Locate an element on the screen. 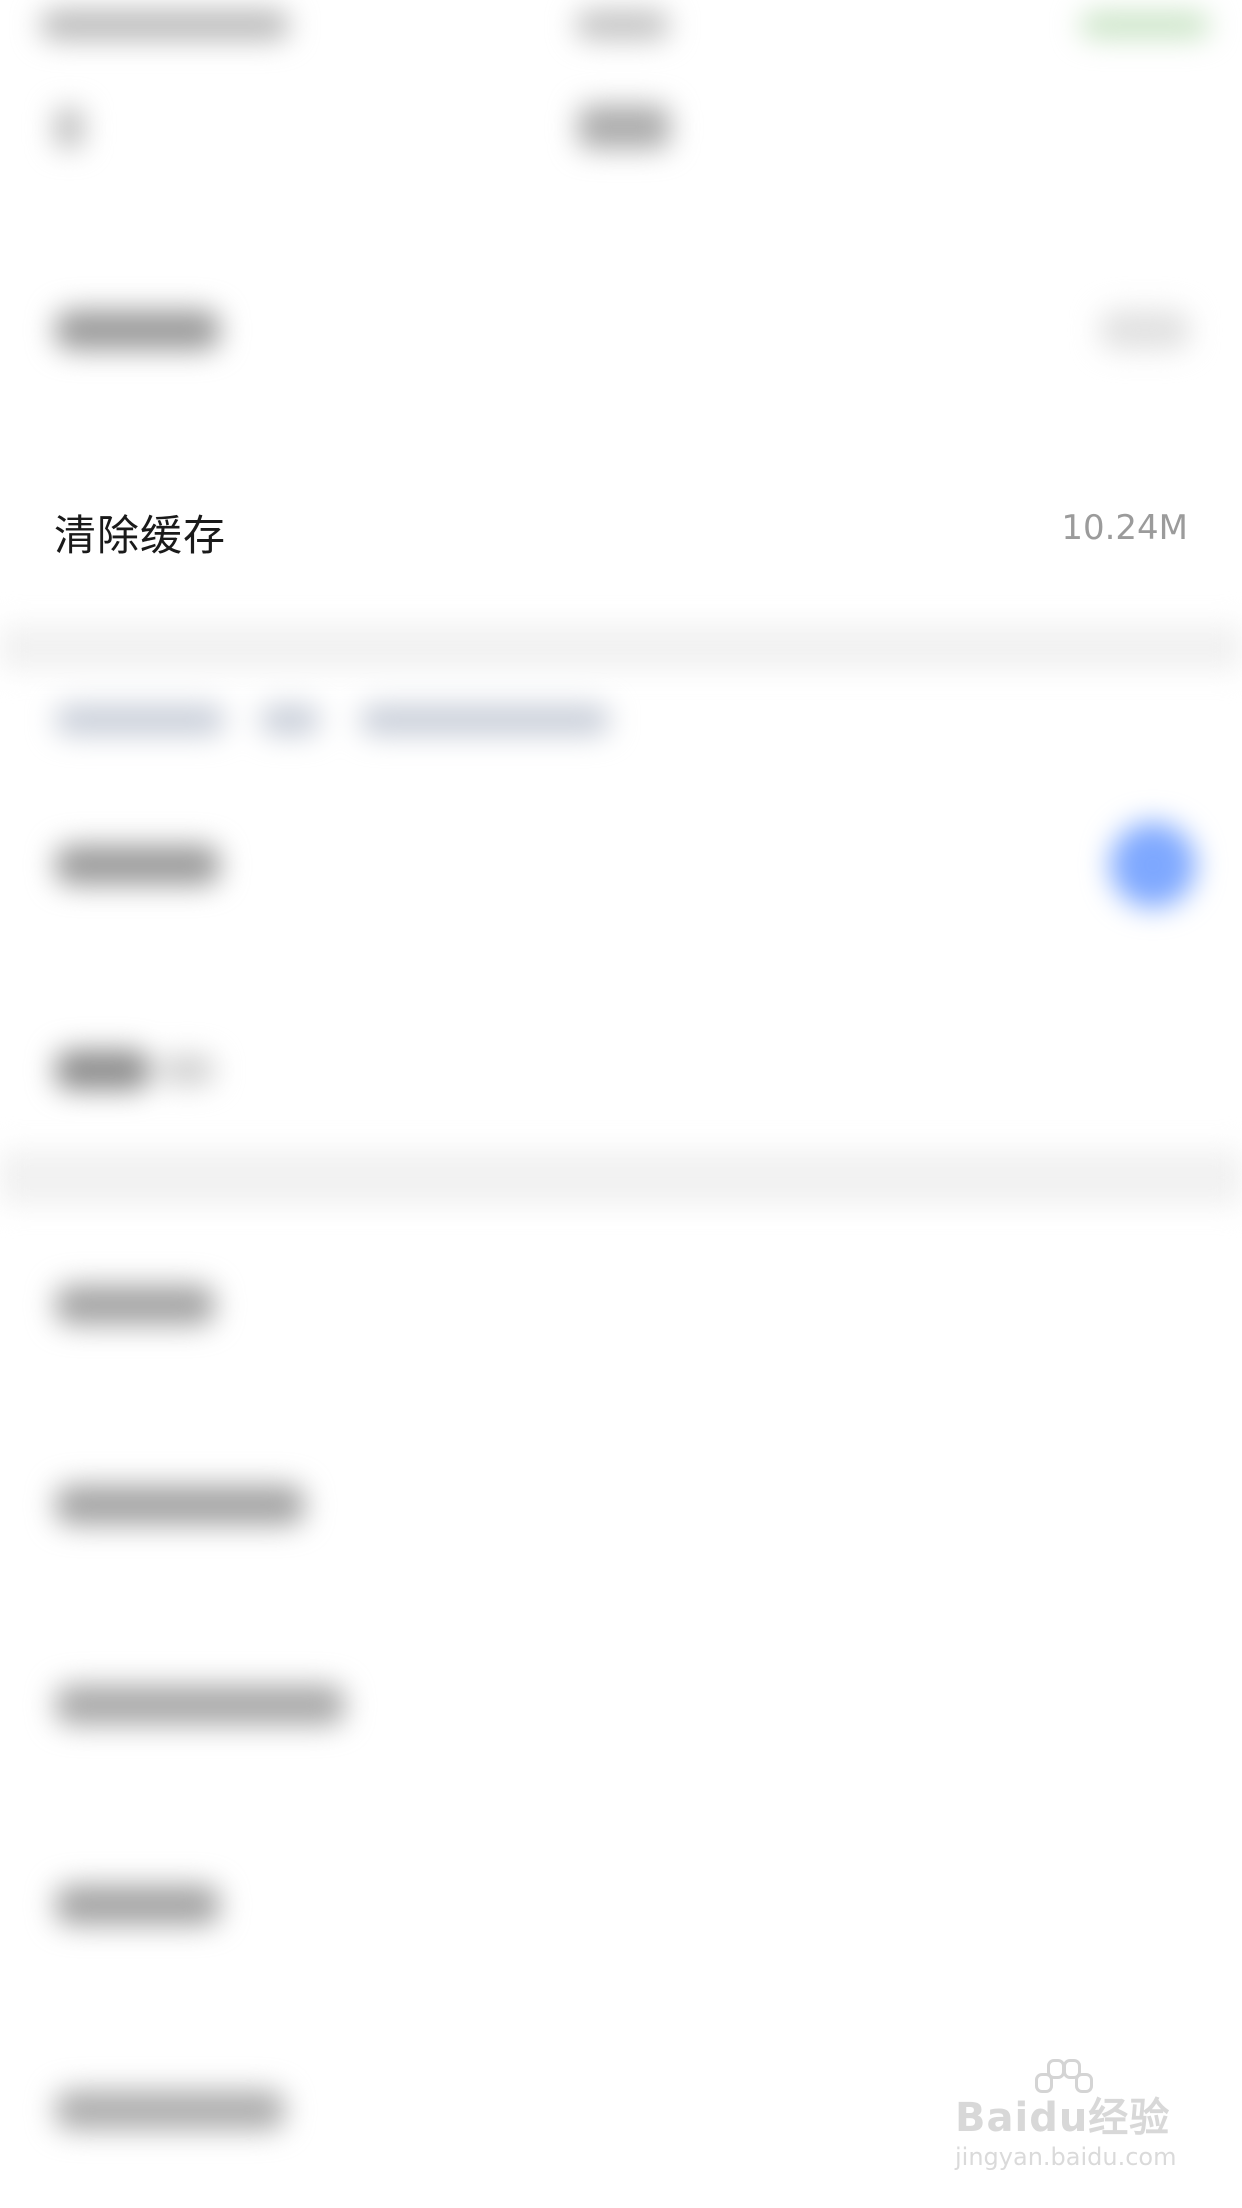 The width and height of the screenshot is (1242, 2208). settings-row-toggle is located at coordinates (621, 865).